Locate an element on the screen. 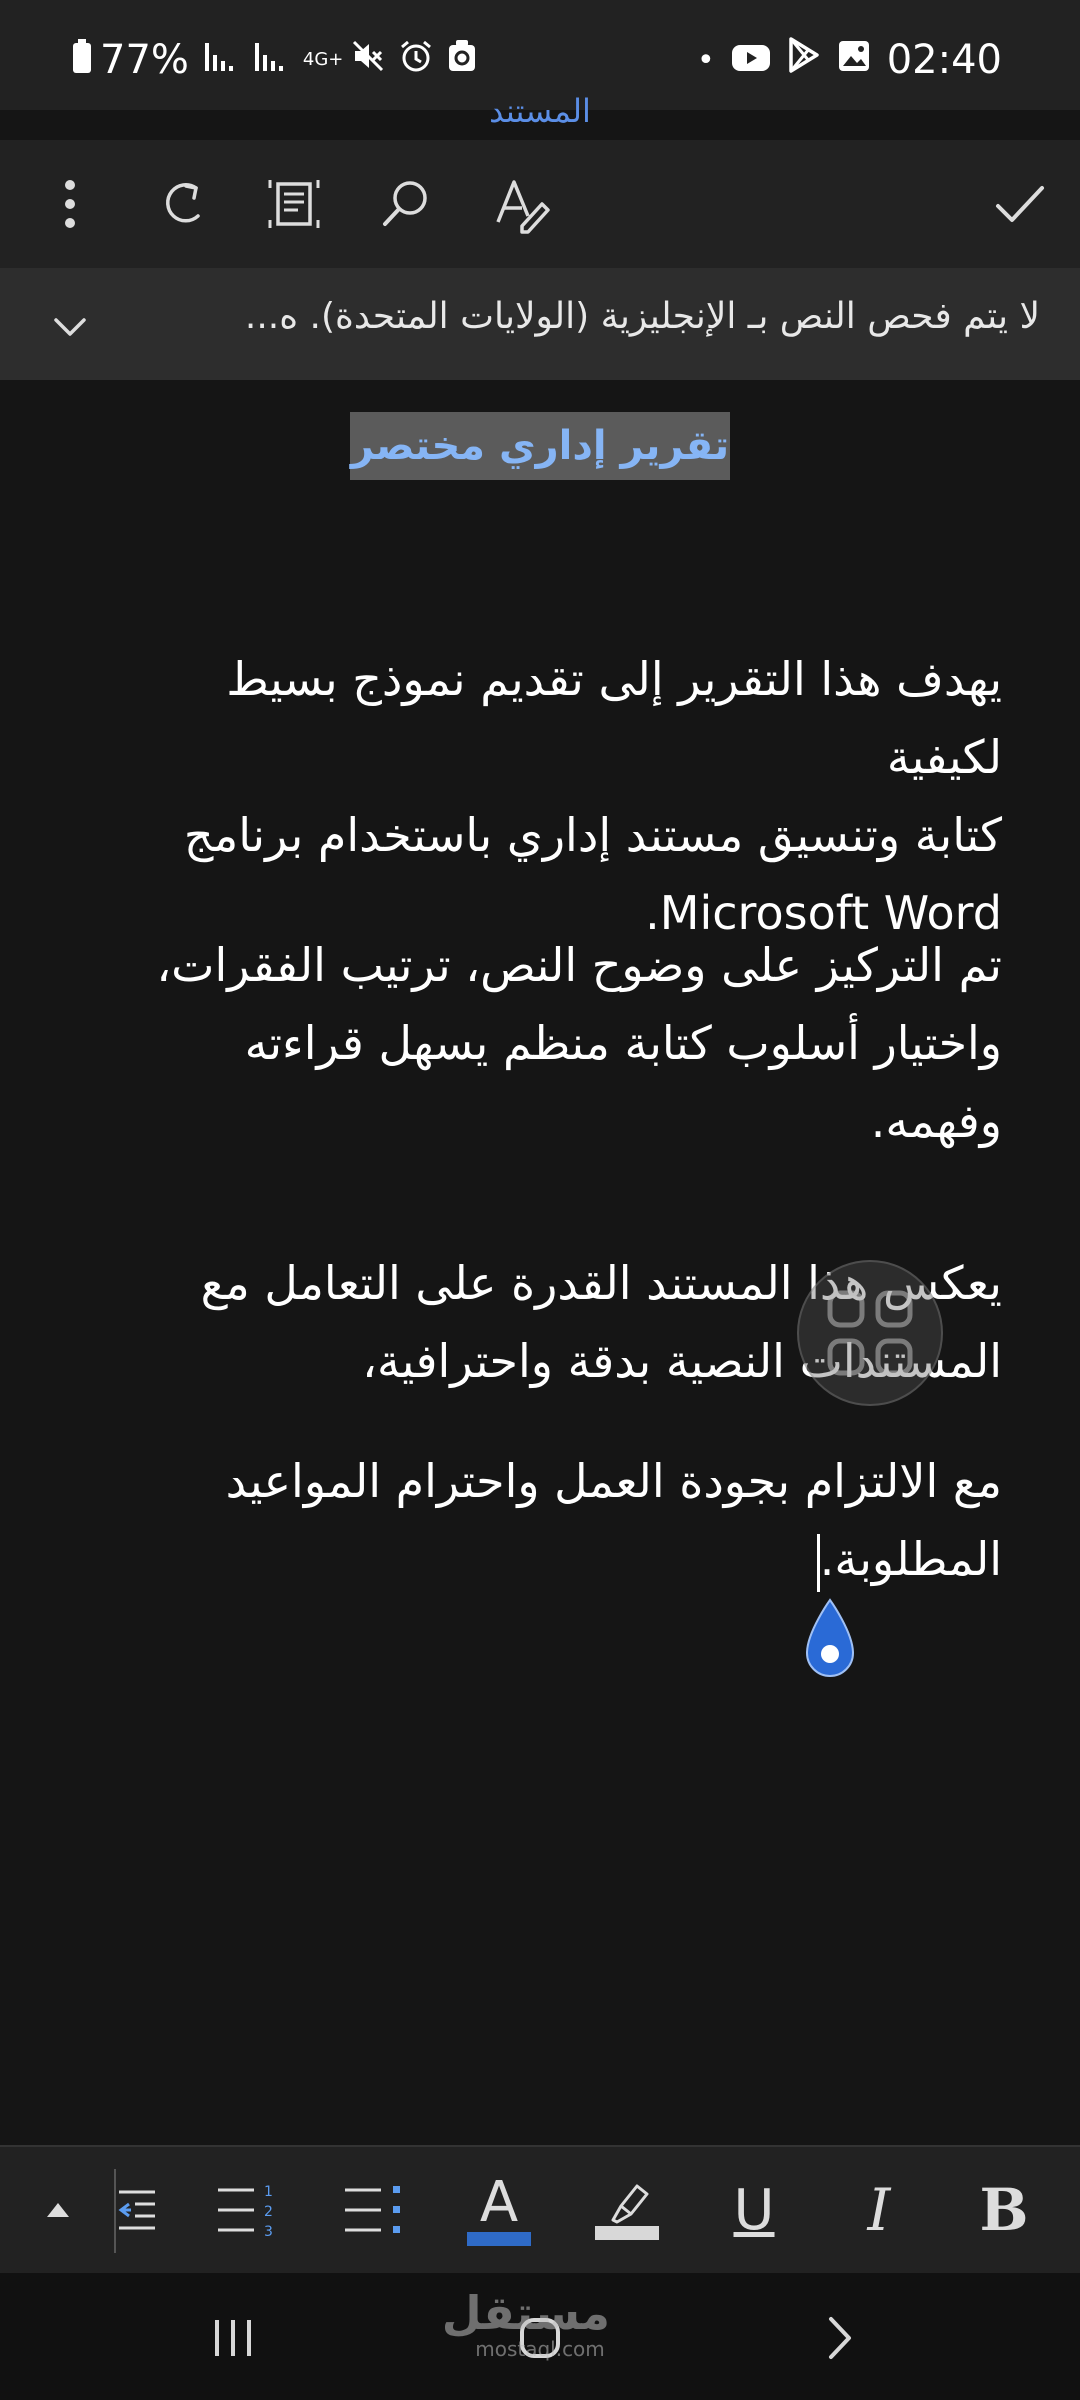  done-button is located at coordinates (1020, 204).